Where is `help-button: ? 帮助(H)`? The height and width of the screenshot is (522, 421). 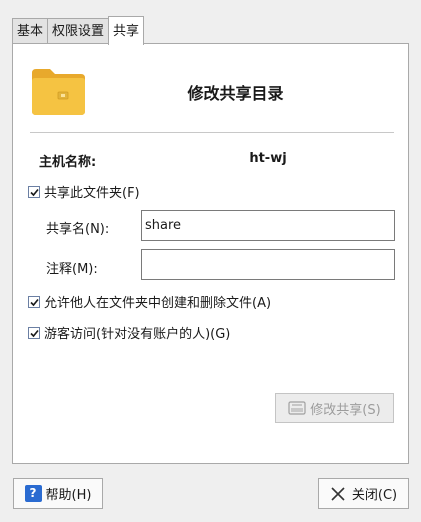 help-button: ? 帮助(H) is located at coordinates (58, 493).